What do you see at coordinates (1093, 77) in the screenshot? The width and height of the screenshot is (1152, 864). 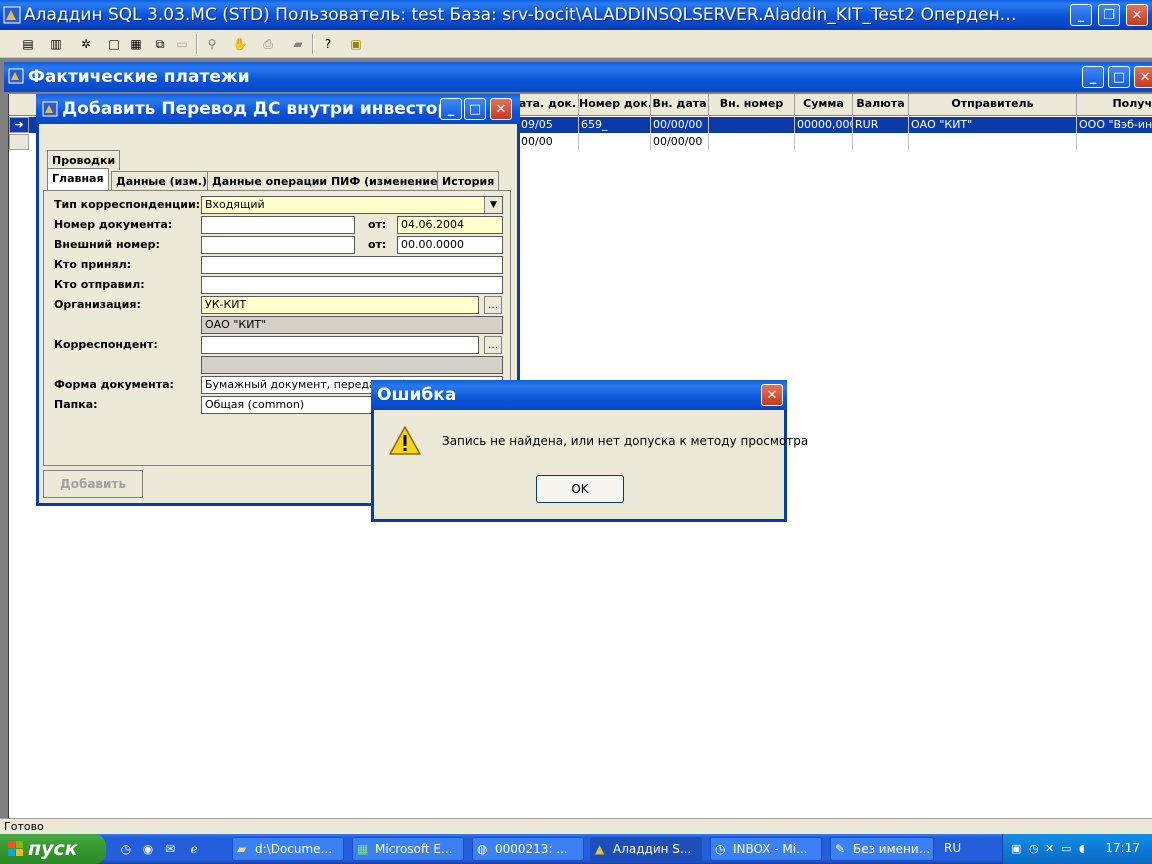 I see `child-minimize-button: _` at bounding box center [1093, 77].